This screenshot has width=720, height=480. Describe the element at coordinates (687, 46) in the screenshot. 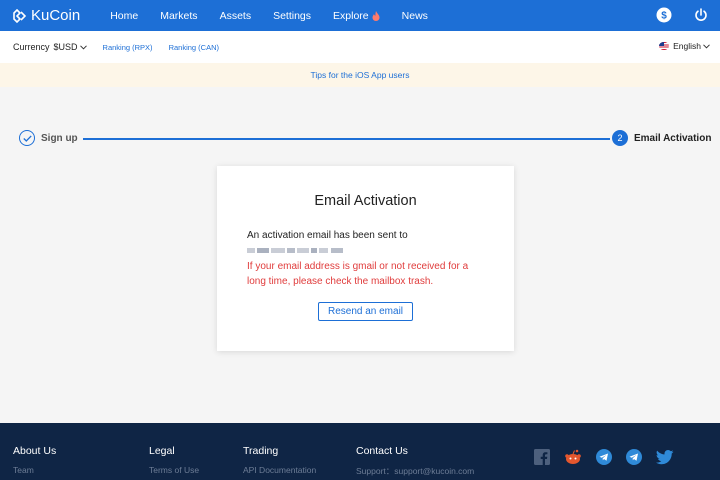

I see `language-label: English` at that location.